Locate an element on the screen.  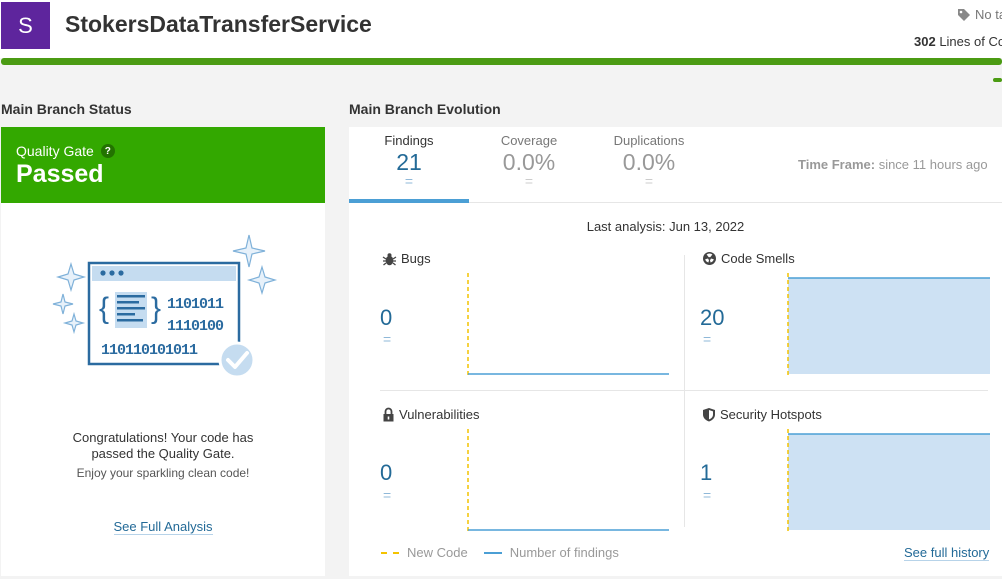
last-analysis-date: Last analysis: Jun 13, 2022 is located at coordinates (665, 226).